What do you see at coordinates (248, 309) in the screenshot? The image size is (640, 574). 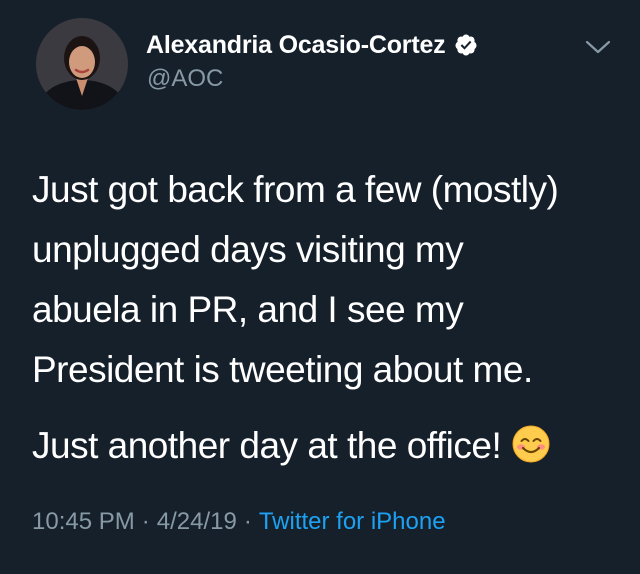 I see `tweet-line: abuela in PR, and I see my` at bounding box center [248, 309].